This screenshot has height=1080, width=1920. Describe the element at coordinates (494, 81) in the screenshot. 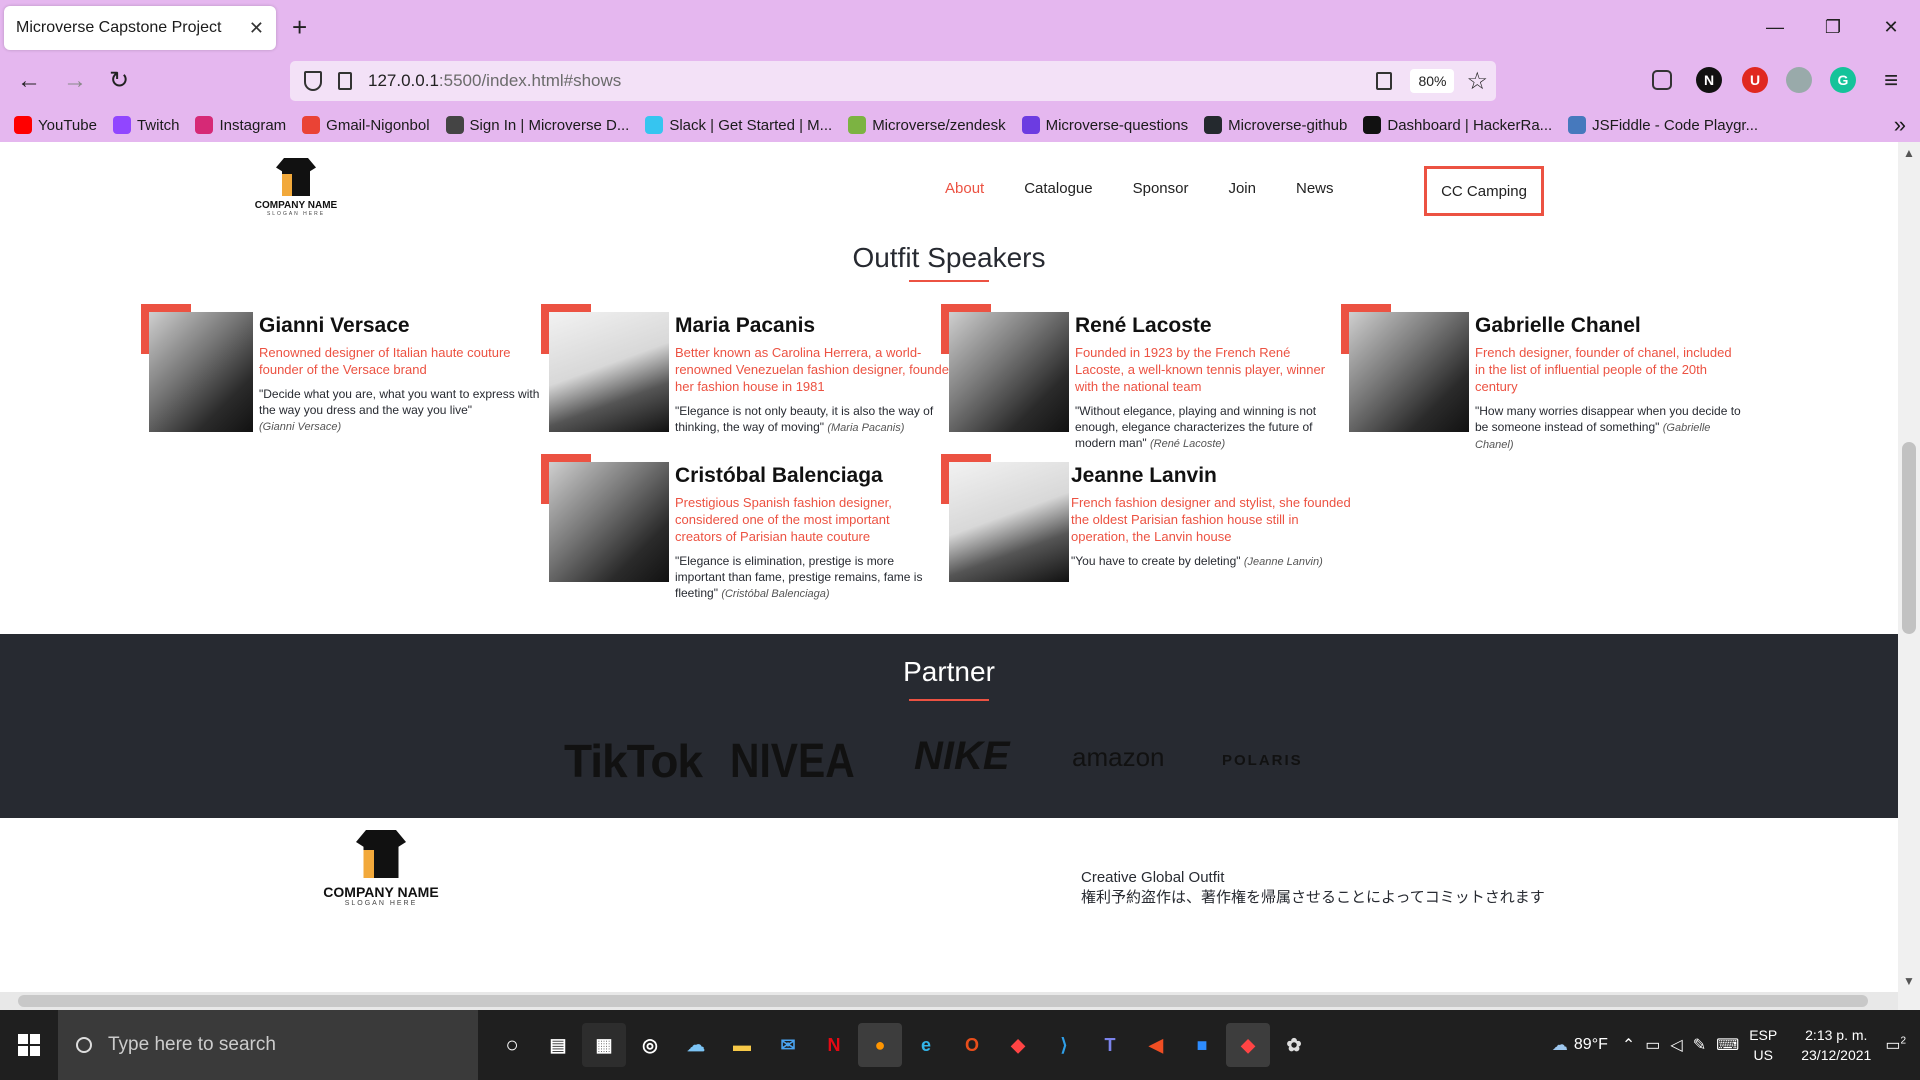

I see `url-text: 127.0.0.1:5500/index.html#shows` at that location.